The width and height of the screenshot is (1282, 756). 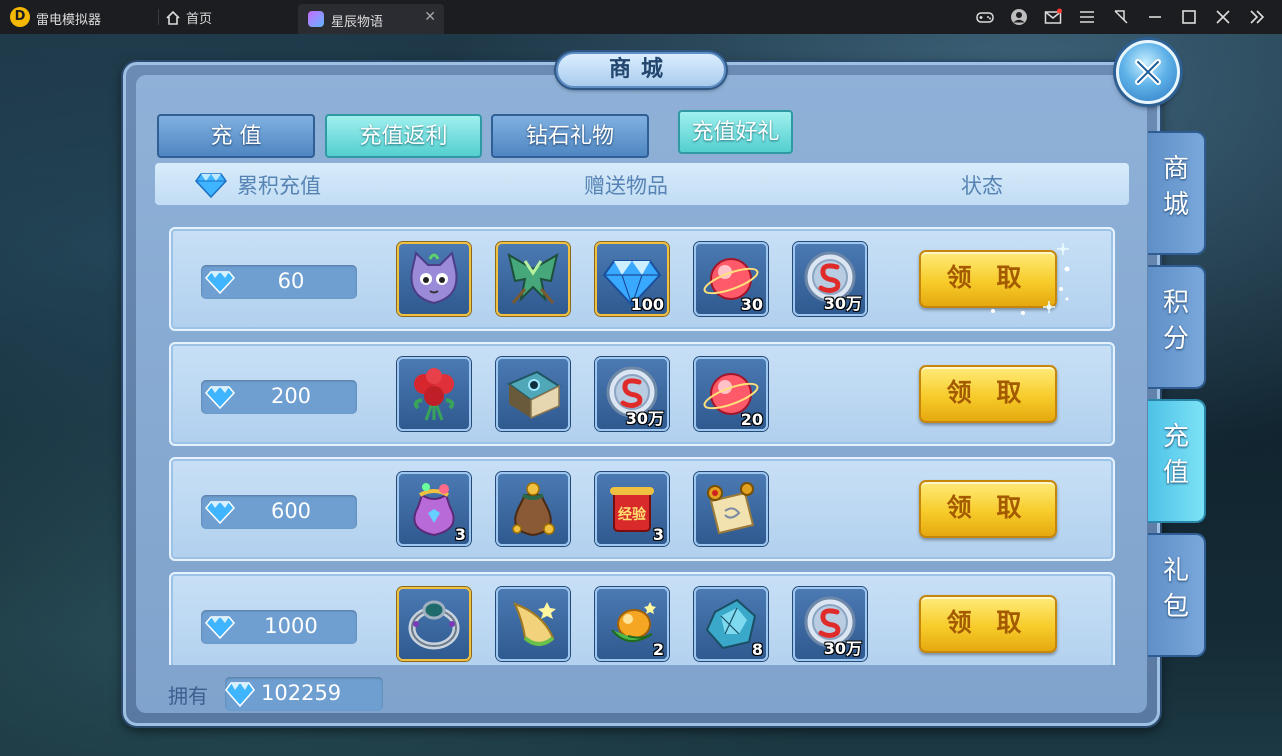 What do you see at coordinates (1175, 589) in the screenshot?
I see `side-tab-label: 礼包` at bounding box center [1175, 589].